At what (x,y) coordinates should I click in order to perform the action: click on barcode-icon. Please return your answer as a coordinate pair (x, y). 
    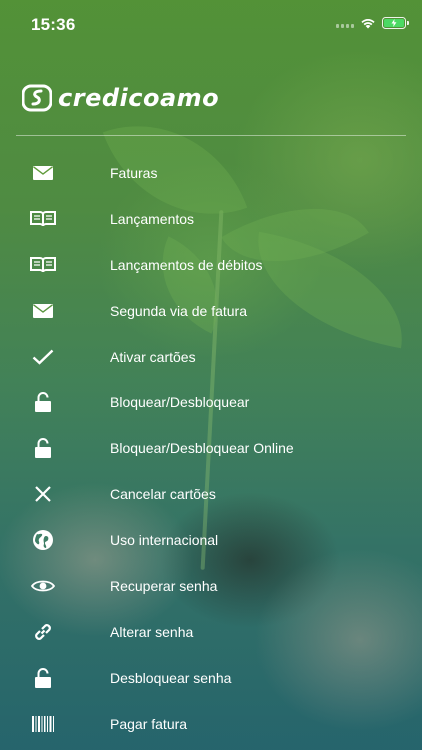
    Looking at the image, I should click on (43, 723).